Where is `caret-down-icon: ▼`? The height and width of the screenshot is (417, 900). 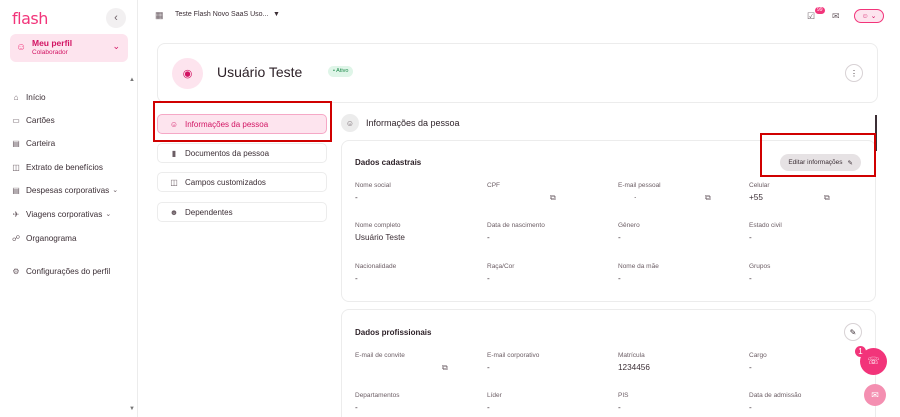
caret-down-icon: ▼ is located at coordinates (276, 14).